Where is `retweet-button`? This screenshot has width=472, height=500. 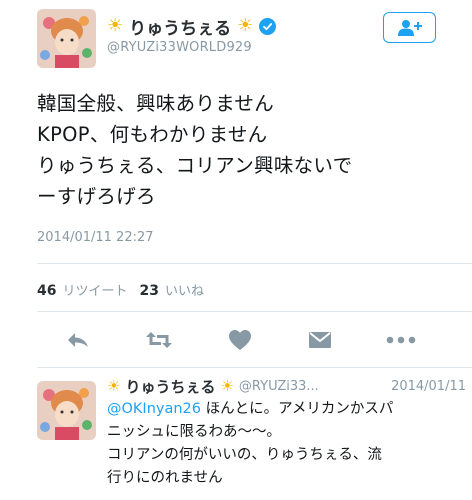
retweet-button is located at coordinates (159, 340).